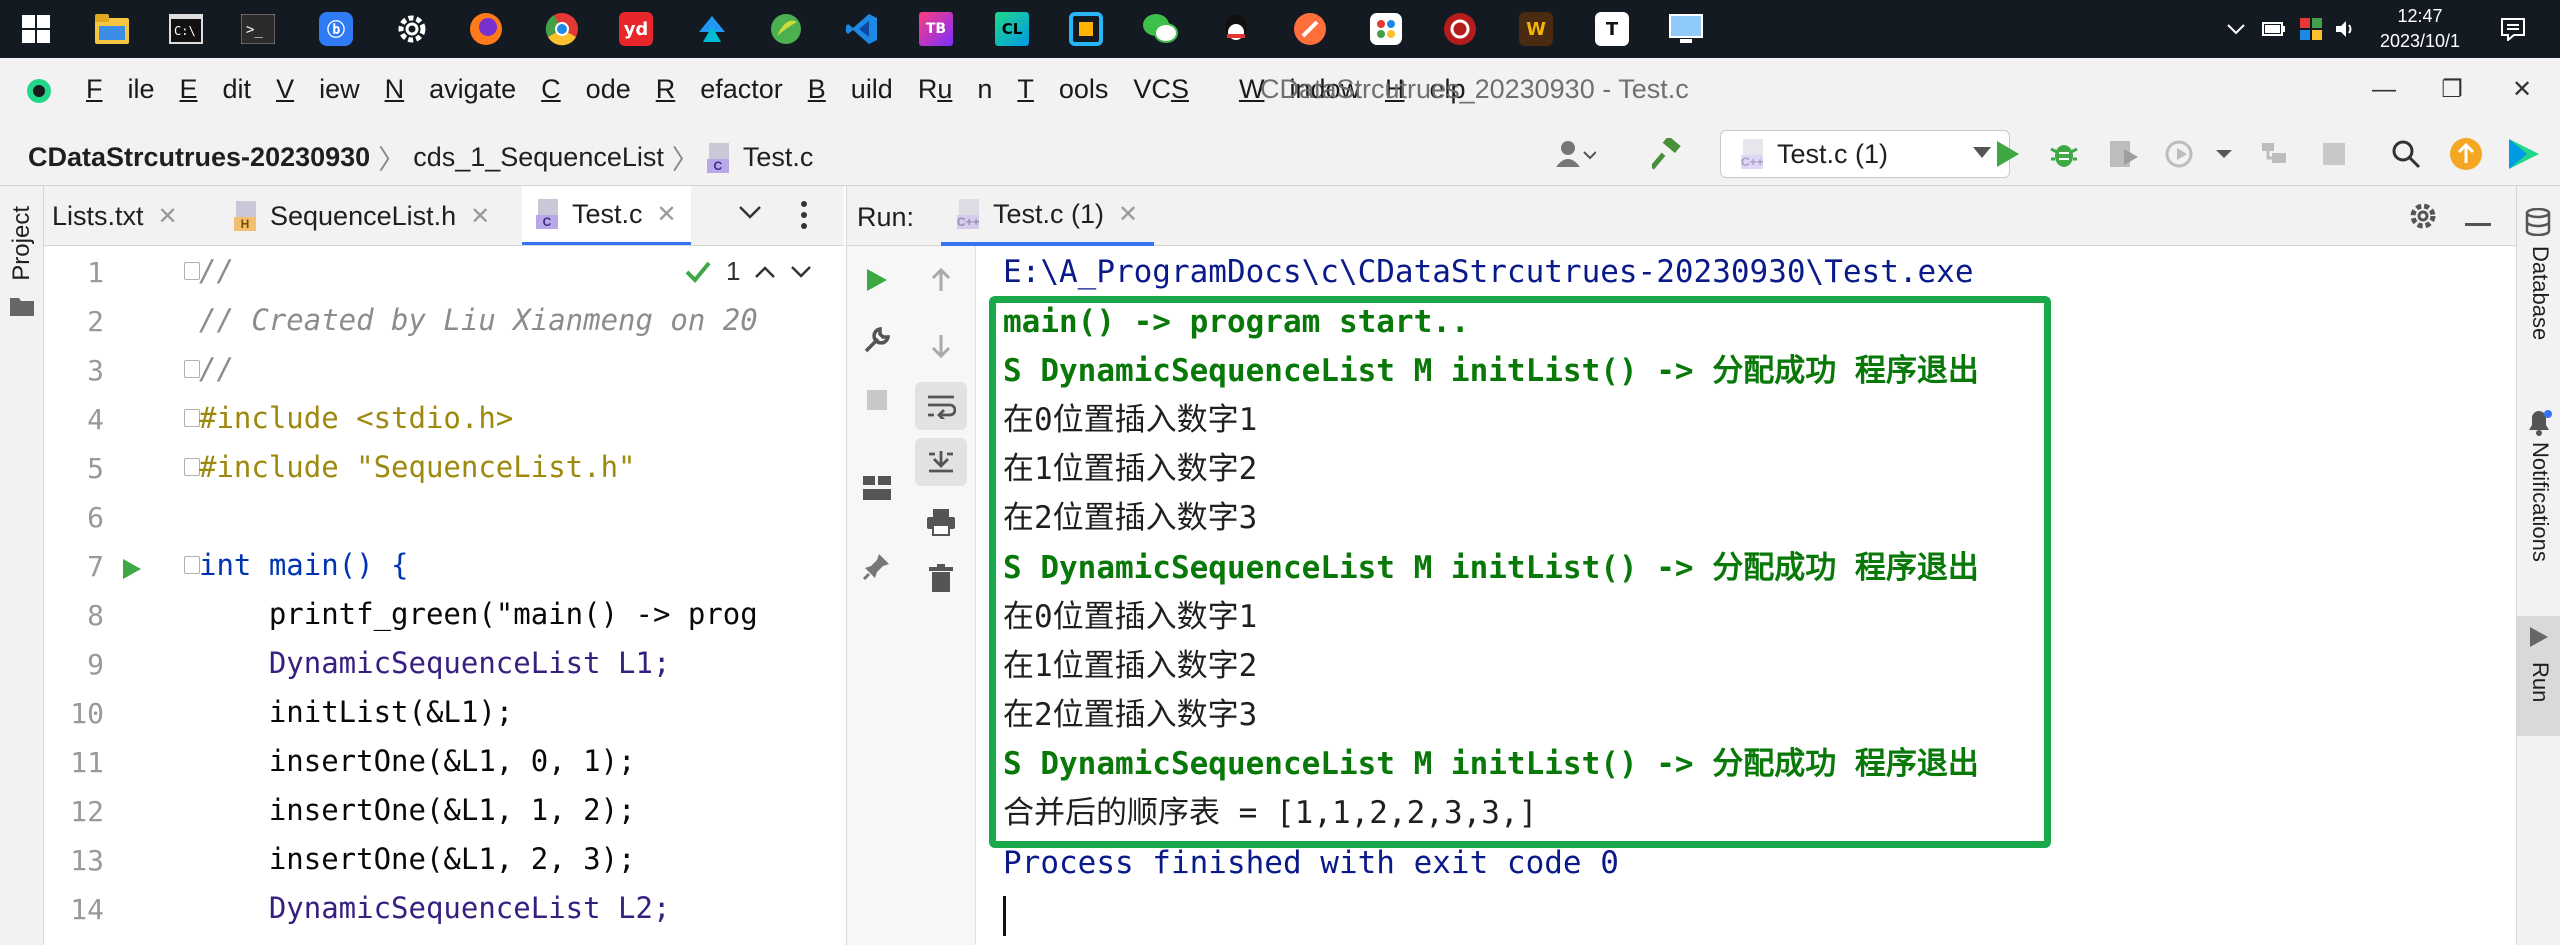 This screenshot has width=2560, height=945. What do you see at coordinates (1173, 89) in the screenshot?
I see `menu-vcs: VCS` at bounding box center [1173, 89].